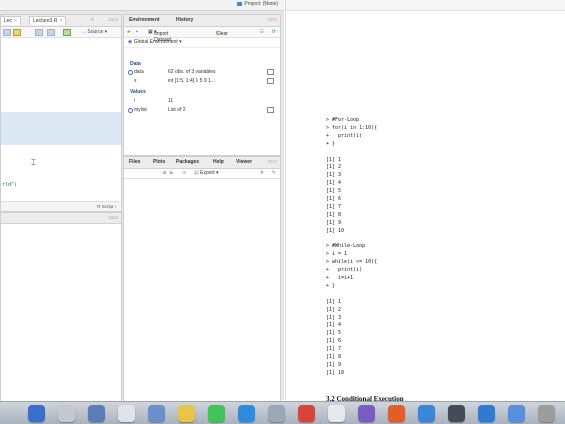 The height and width of the screenshot is (424, 565). Describe the element at coordinates (61, 307) in the screenshot. I see `console-pane: ▭▭` at that location.